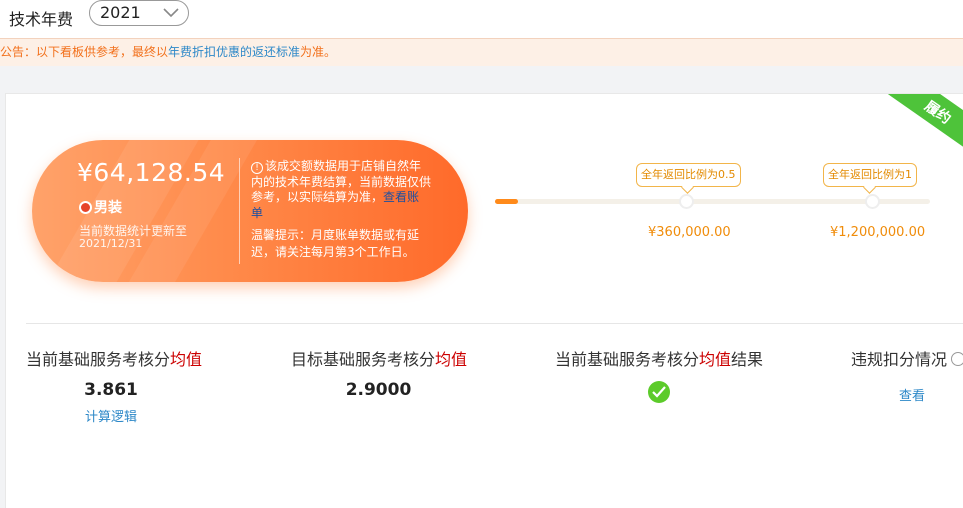 The width and height of the screenshot is (963, 508). Describe the element at coordinates (379, 373) in the screenshot. I see `metric-target-score: 目标基础服务考核分均值 2.9000` at that location.